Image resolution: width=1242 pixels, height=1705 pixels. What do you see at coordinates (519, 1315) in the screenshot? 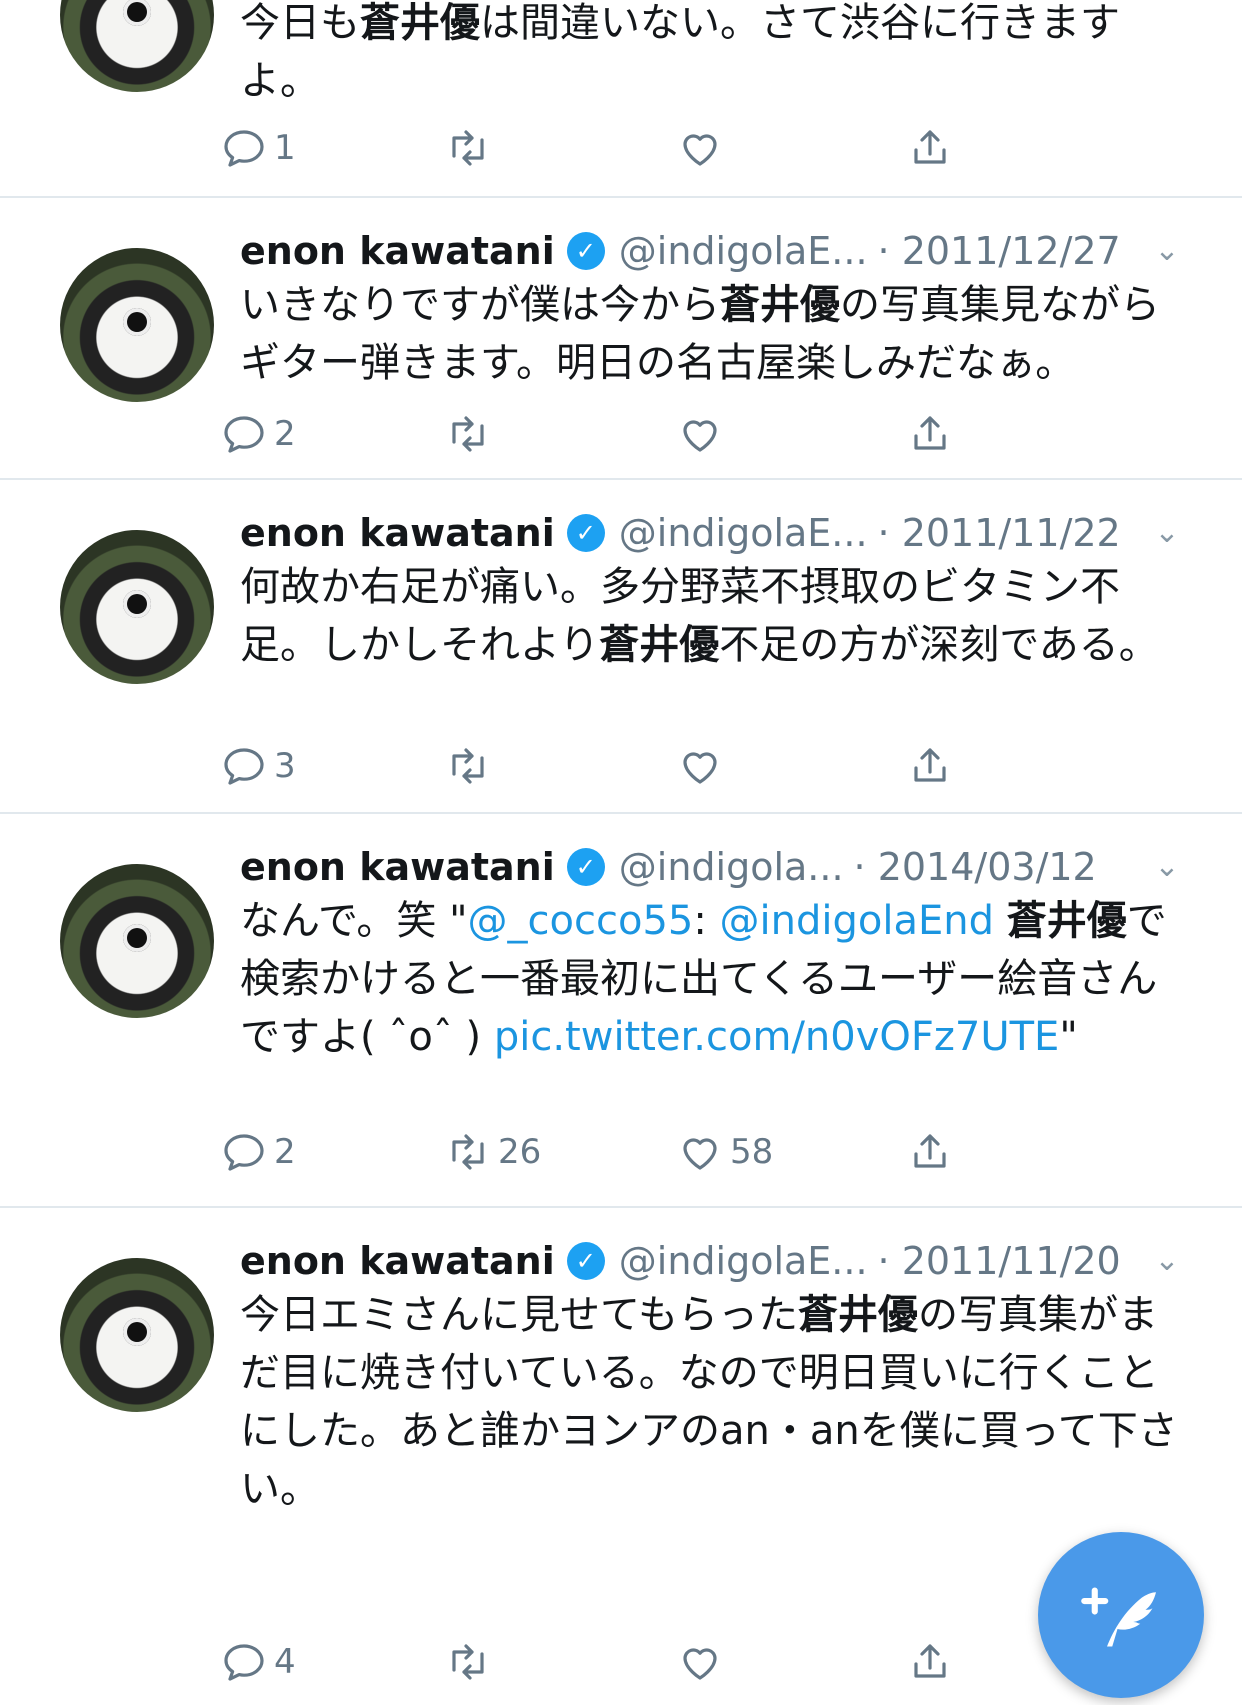
I see `tweet-text-part: 今日エミさんに見せてもらった` at bounding box center [519, 1315].